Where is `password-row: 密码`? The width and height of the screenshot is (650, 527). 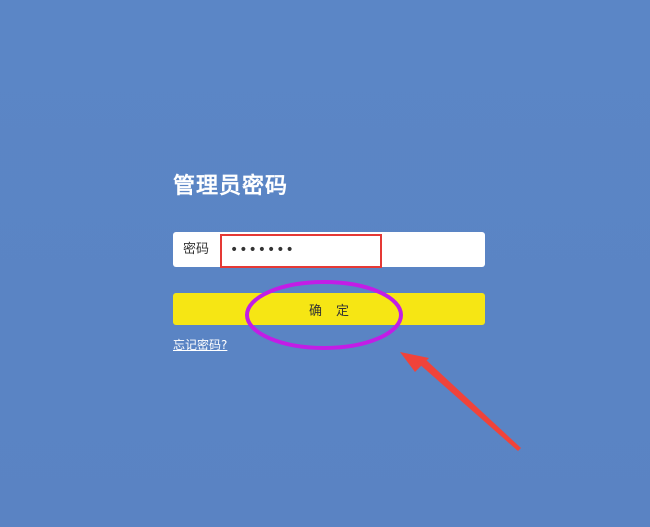 password-row: 密码 is located at coordinates (329, 250).